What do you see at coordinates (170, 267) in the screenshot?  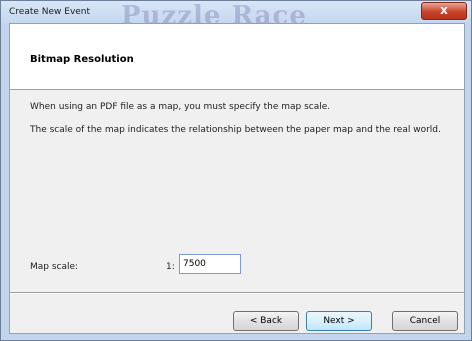 I see `map-scale-prefix: 1:` at bounding box center [170, 267].